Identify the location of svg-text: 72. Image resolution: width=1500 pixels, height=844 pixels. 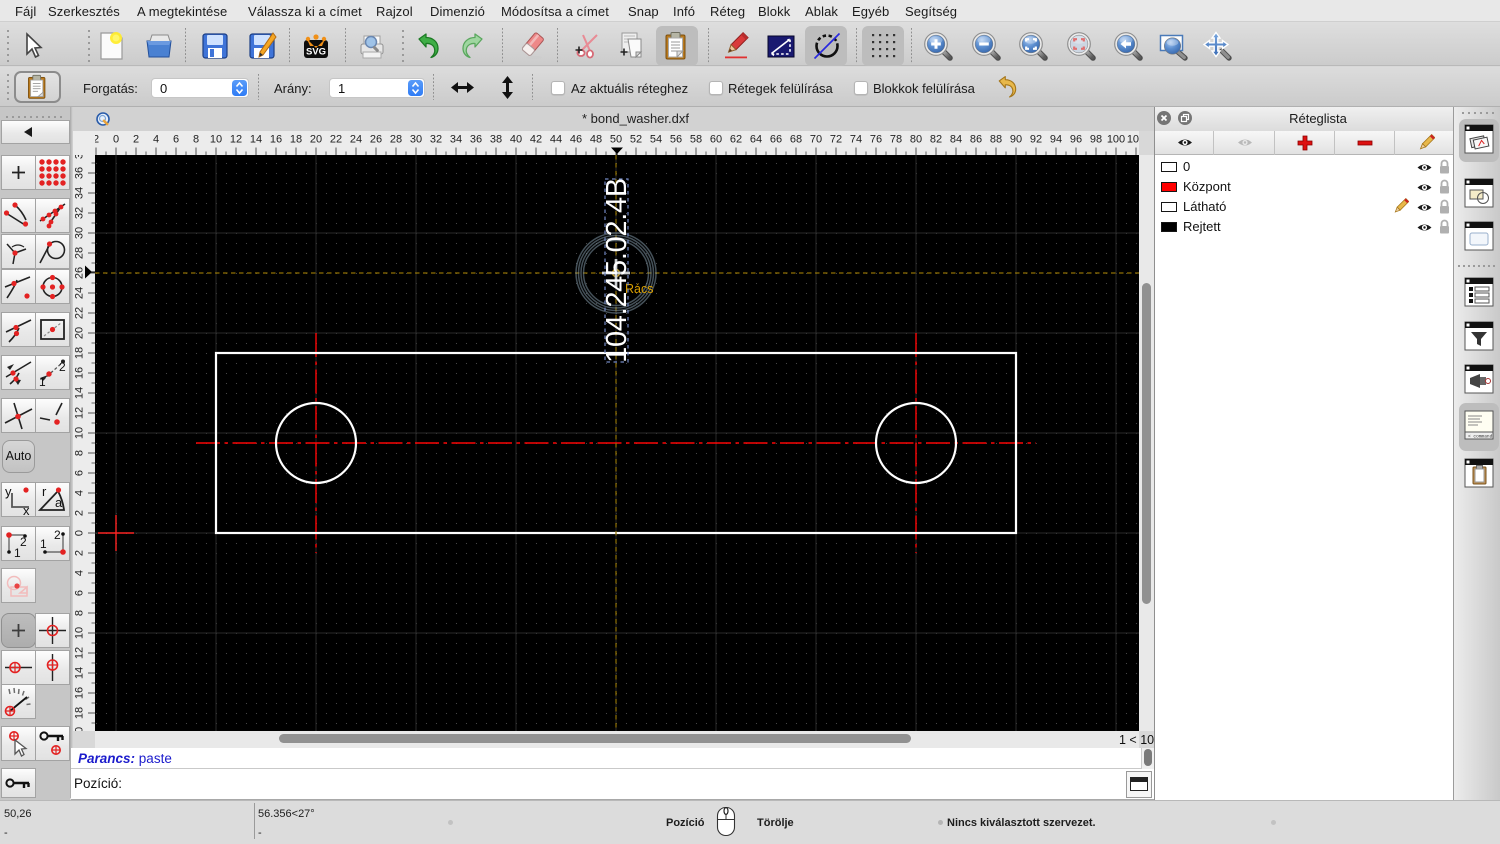
(836, 140).